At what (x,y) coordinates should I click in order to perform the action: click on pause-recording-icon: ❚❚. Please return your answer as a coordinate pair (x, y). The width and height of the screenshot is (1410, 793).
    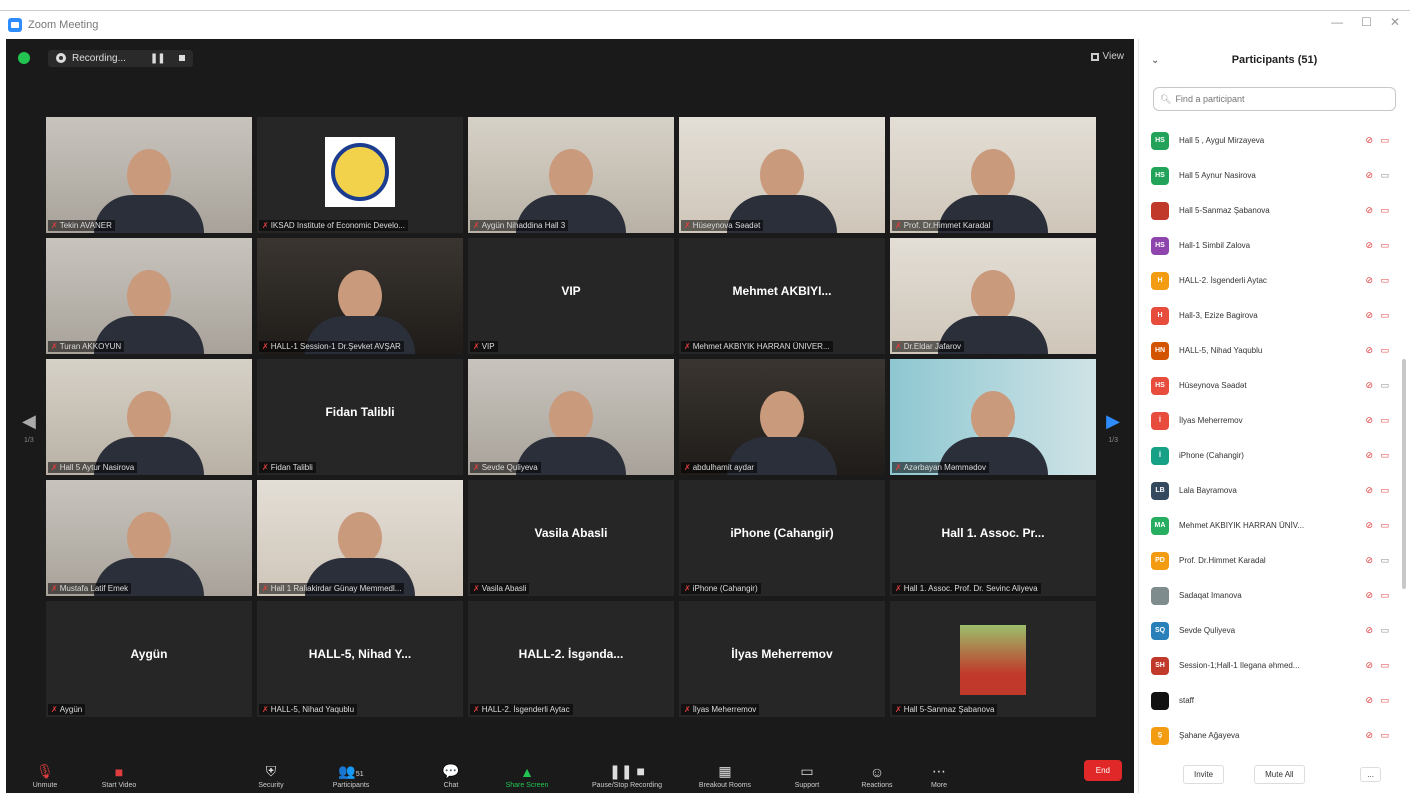
    Looking at the image, I should click on (158, 58).